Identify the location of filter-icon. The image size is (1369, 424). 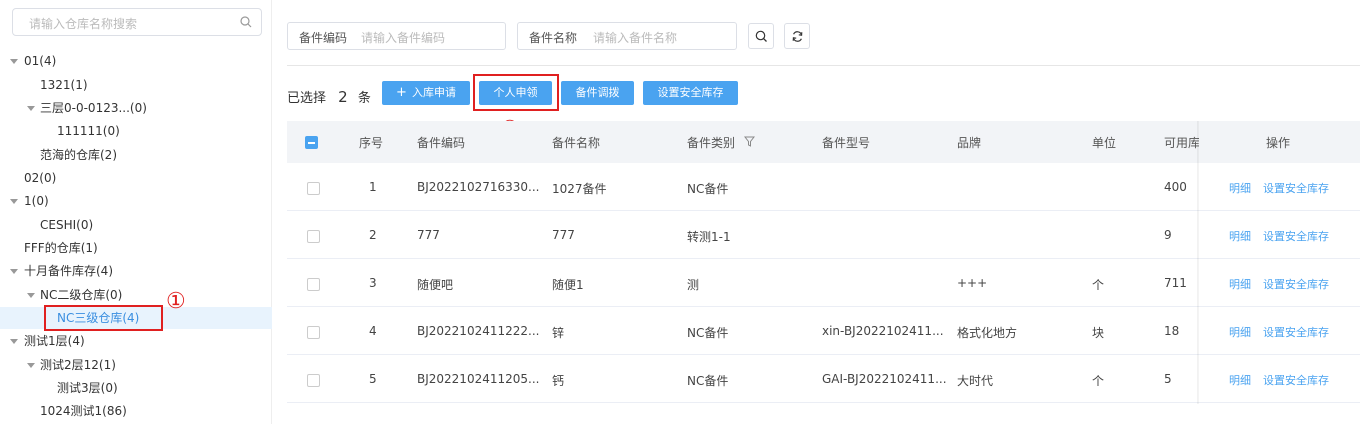
(749, 141).